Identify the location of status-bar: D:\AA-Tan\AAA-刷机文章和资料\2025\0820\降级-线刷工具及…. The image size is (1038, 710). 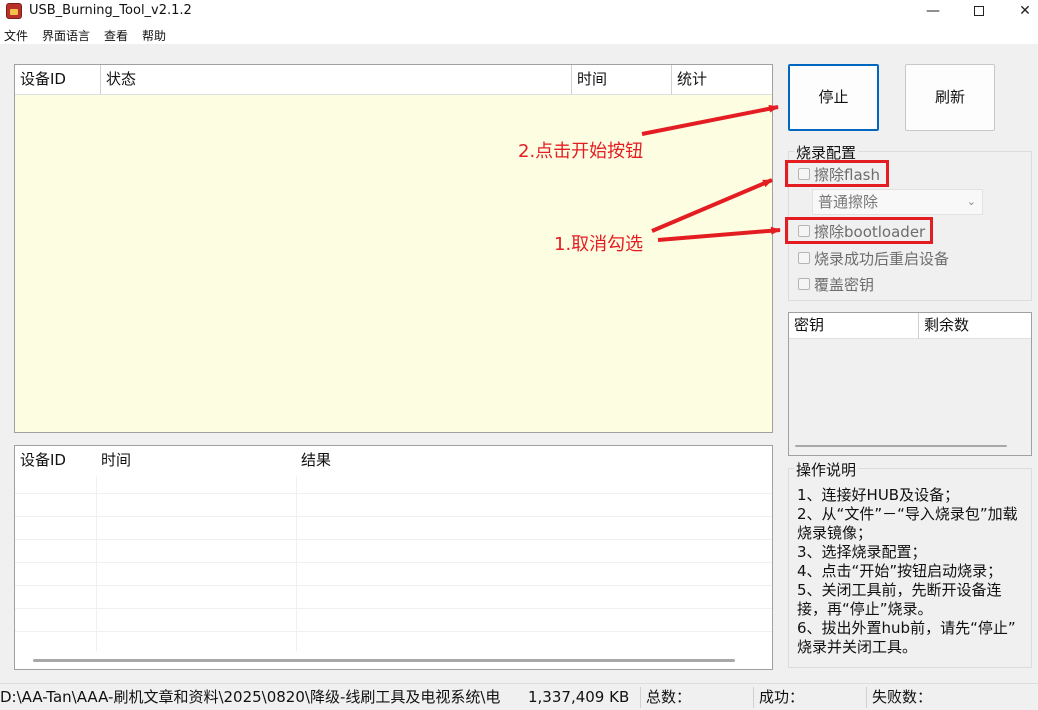
(519, 696).